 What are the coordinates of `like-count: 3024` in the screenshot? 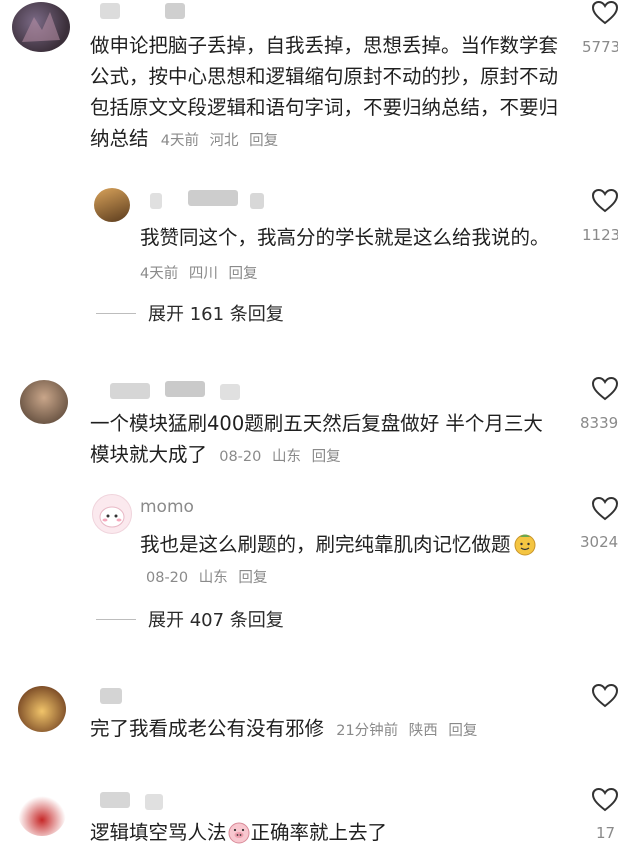 It's located at (599, 542).